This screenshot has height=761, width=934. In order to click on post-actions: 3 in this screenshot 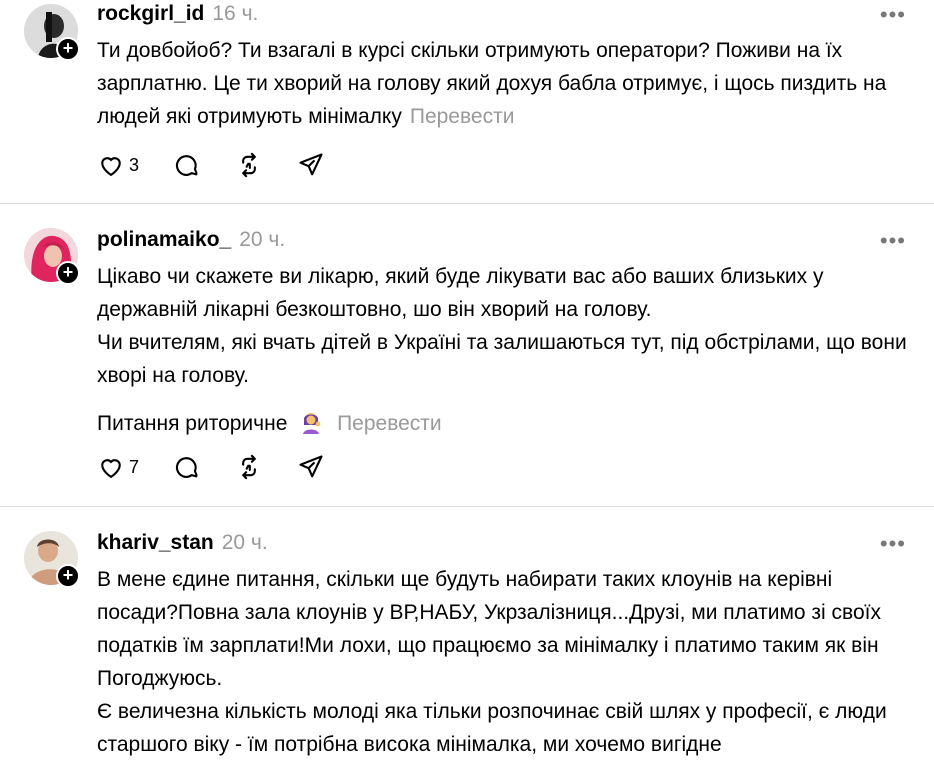, I will do `click(228, 165)`.